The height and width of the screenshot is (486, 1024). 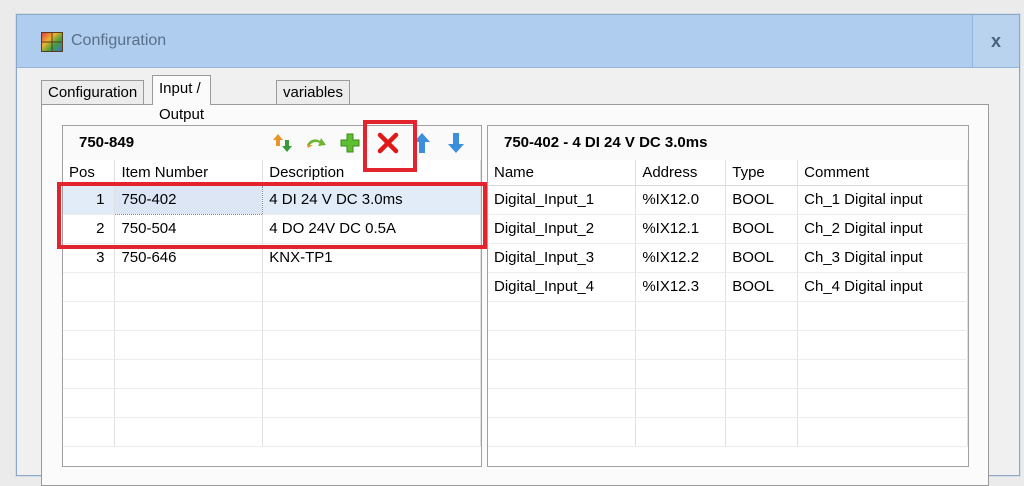 What do you see at coordinates (562, 200) in the screenshot?
I see `row-name-cell: Digital_Input_1` at bounding box center [562, 200].